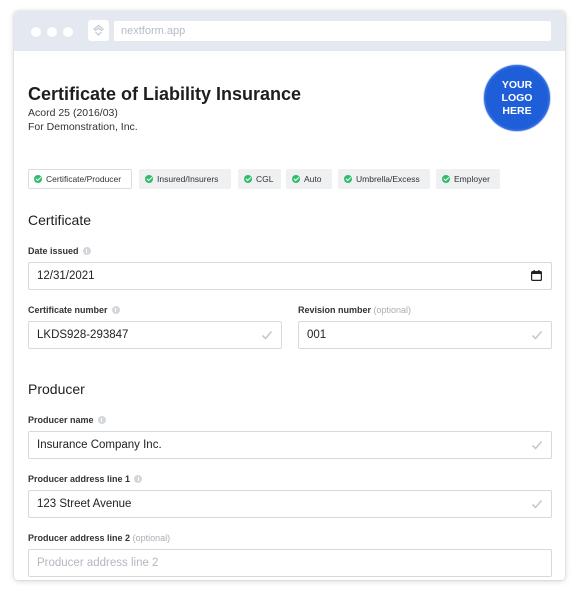 The image size is (579, 600). I want to click on tab-label: CGL, so click(265, 179).